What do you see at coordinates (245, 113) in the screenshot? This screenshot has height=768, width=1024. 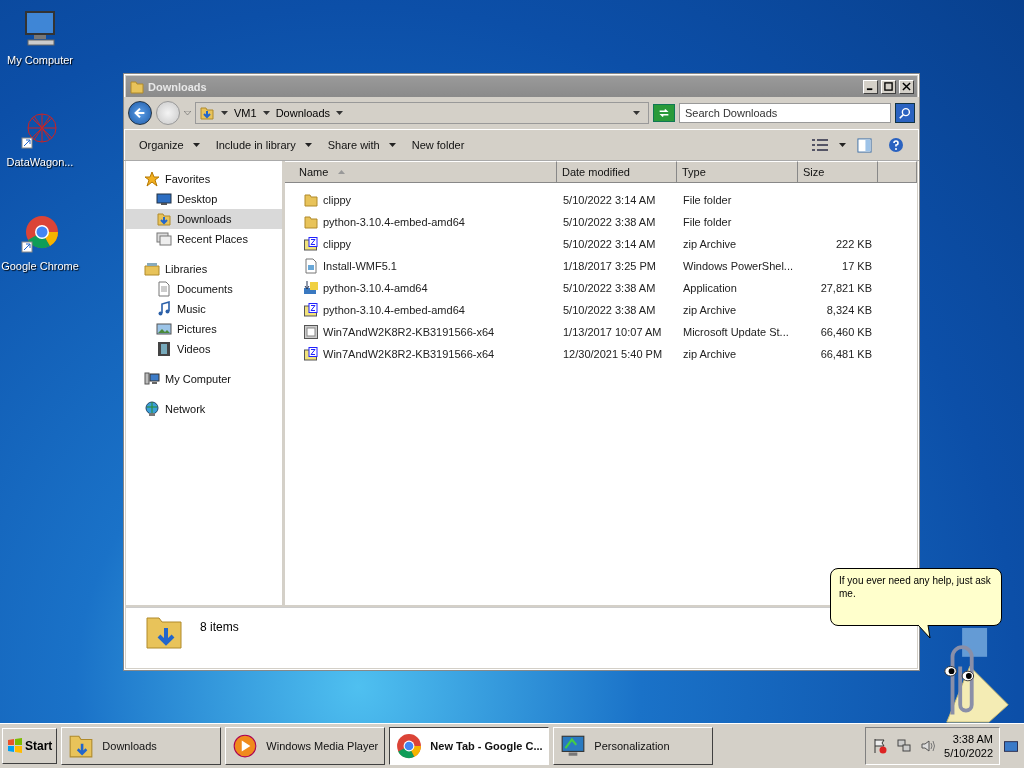 I see `breadcrumb: VM1` at bounding box center [245, 113].